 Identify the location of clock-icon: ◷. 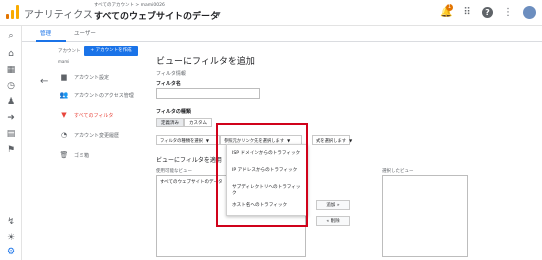
(11, 86).